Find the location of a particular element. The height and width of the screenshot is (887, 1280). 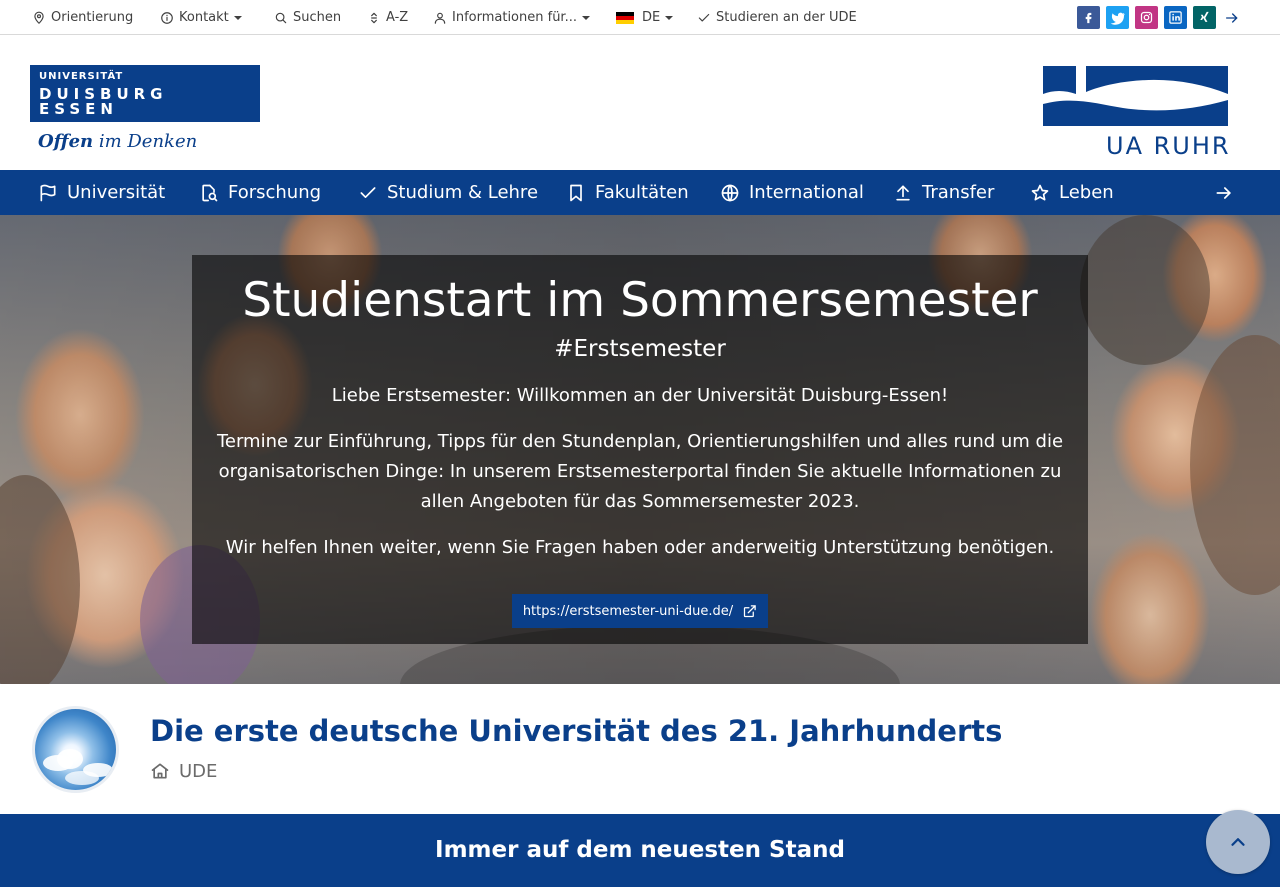

logo-claim: Offen im Denken is located at coordinates (117, 141).